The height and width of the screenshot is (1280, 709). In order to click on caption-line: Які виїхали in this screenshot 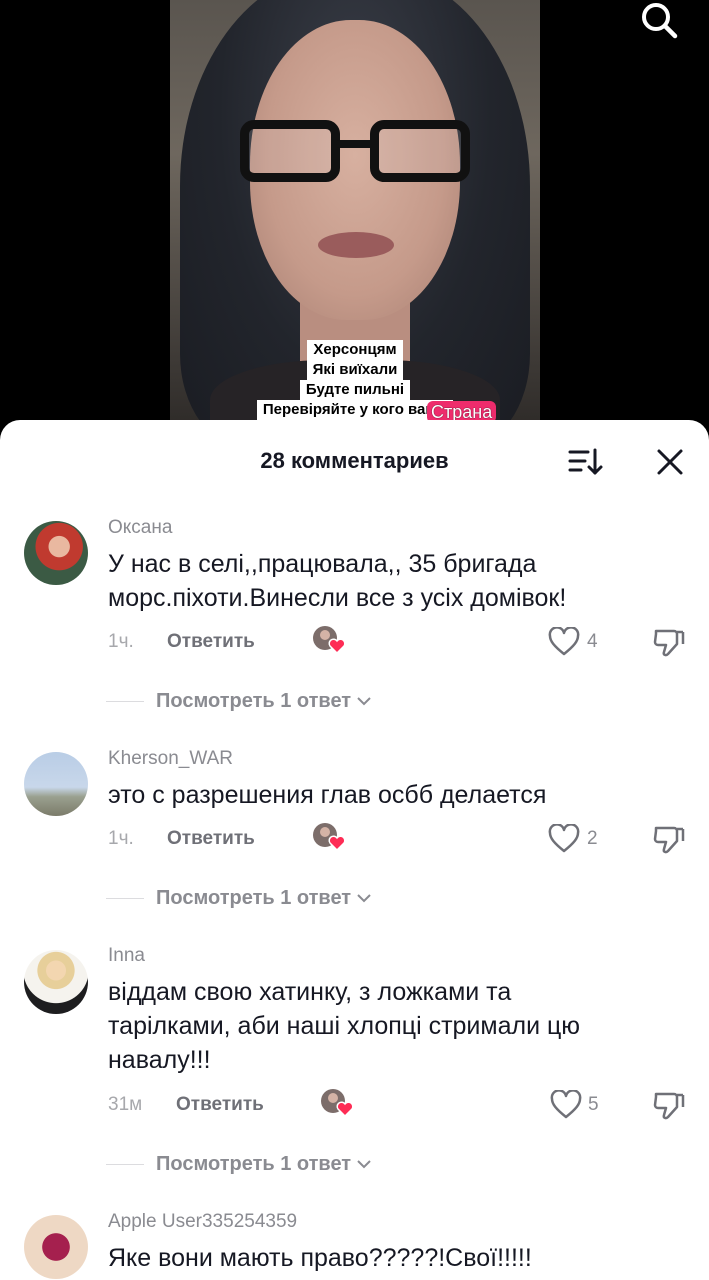, I will do `click(355, 370)`.